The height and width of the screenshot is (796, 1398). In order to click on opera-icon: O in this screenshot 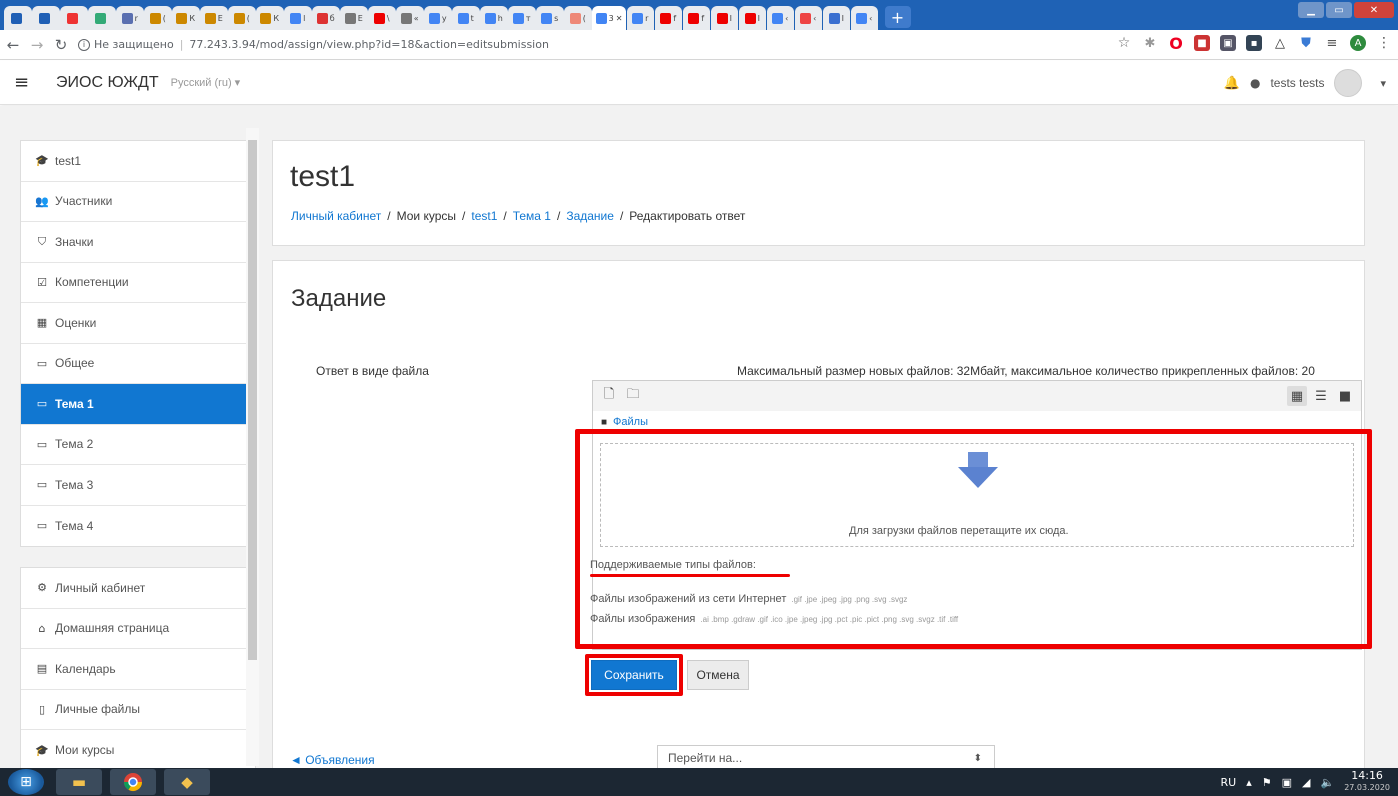, I will do `click(1176, 43)`.